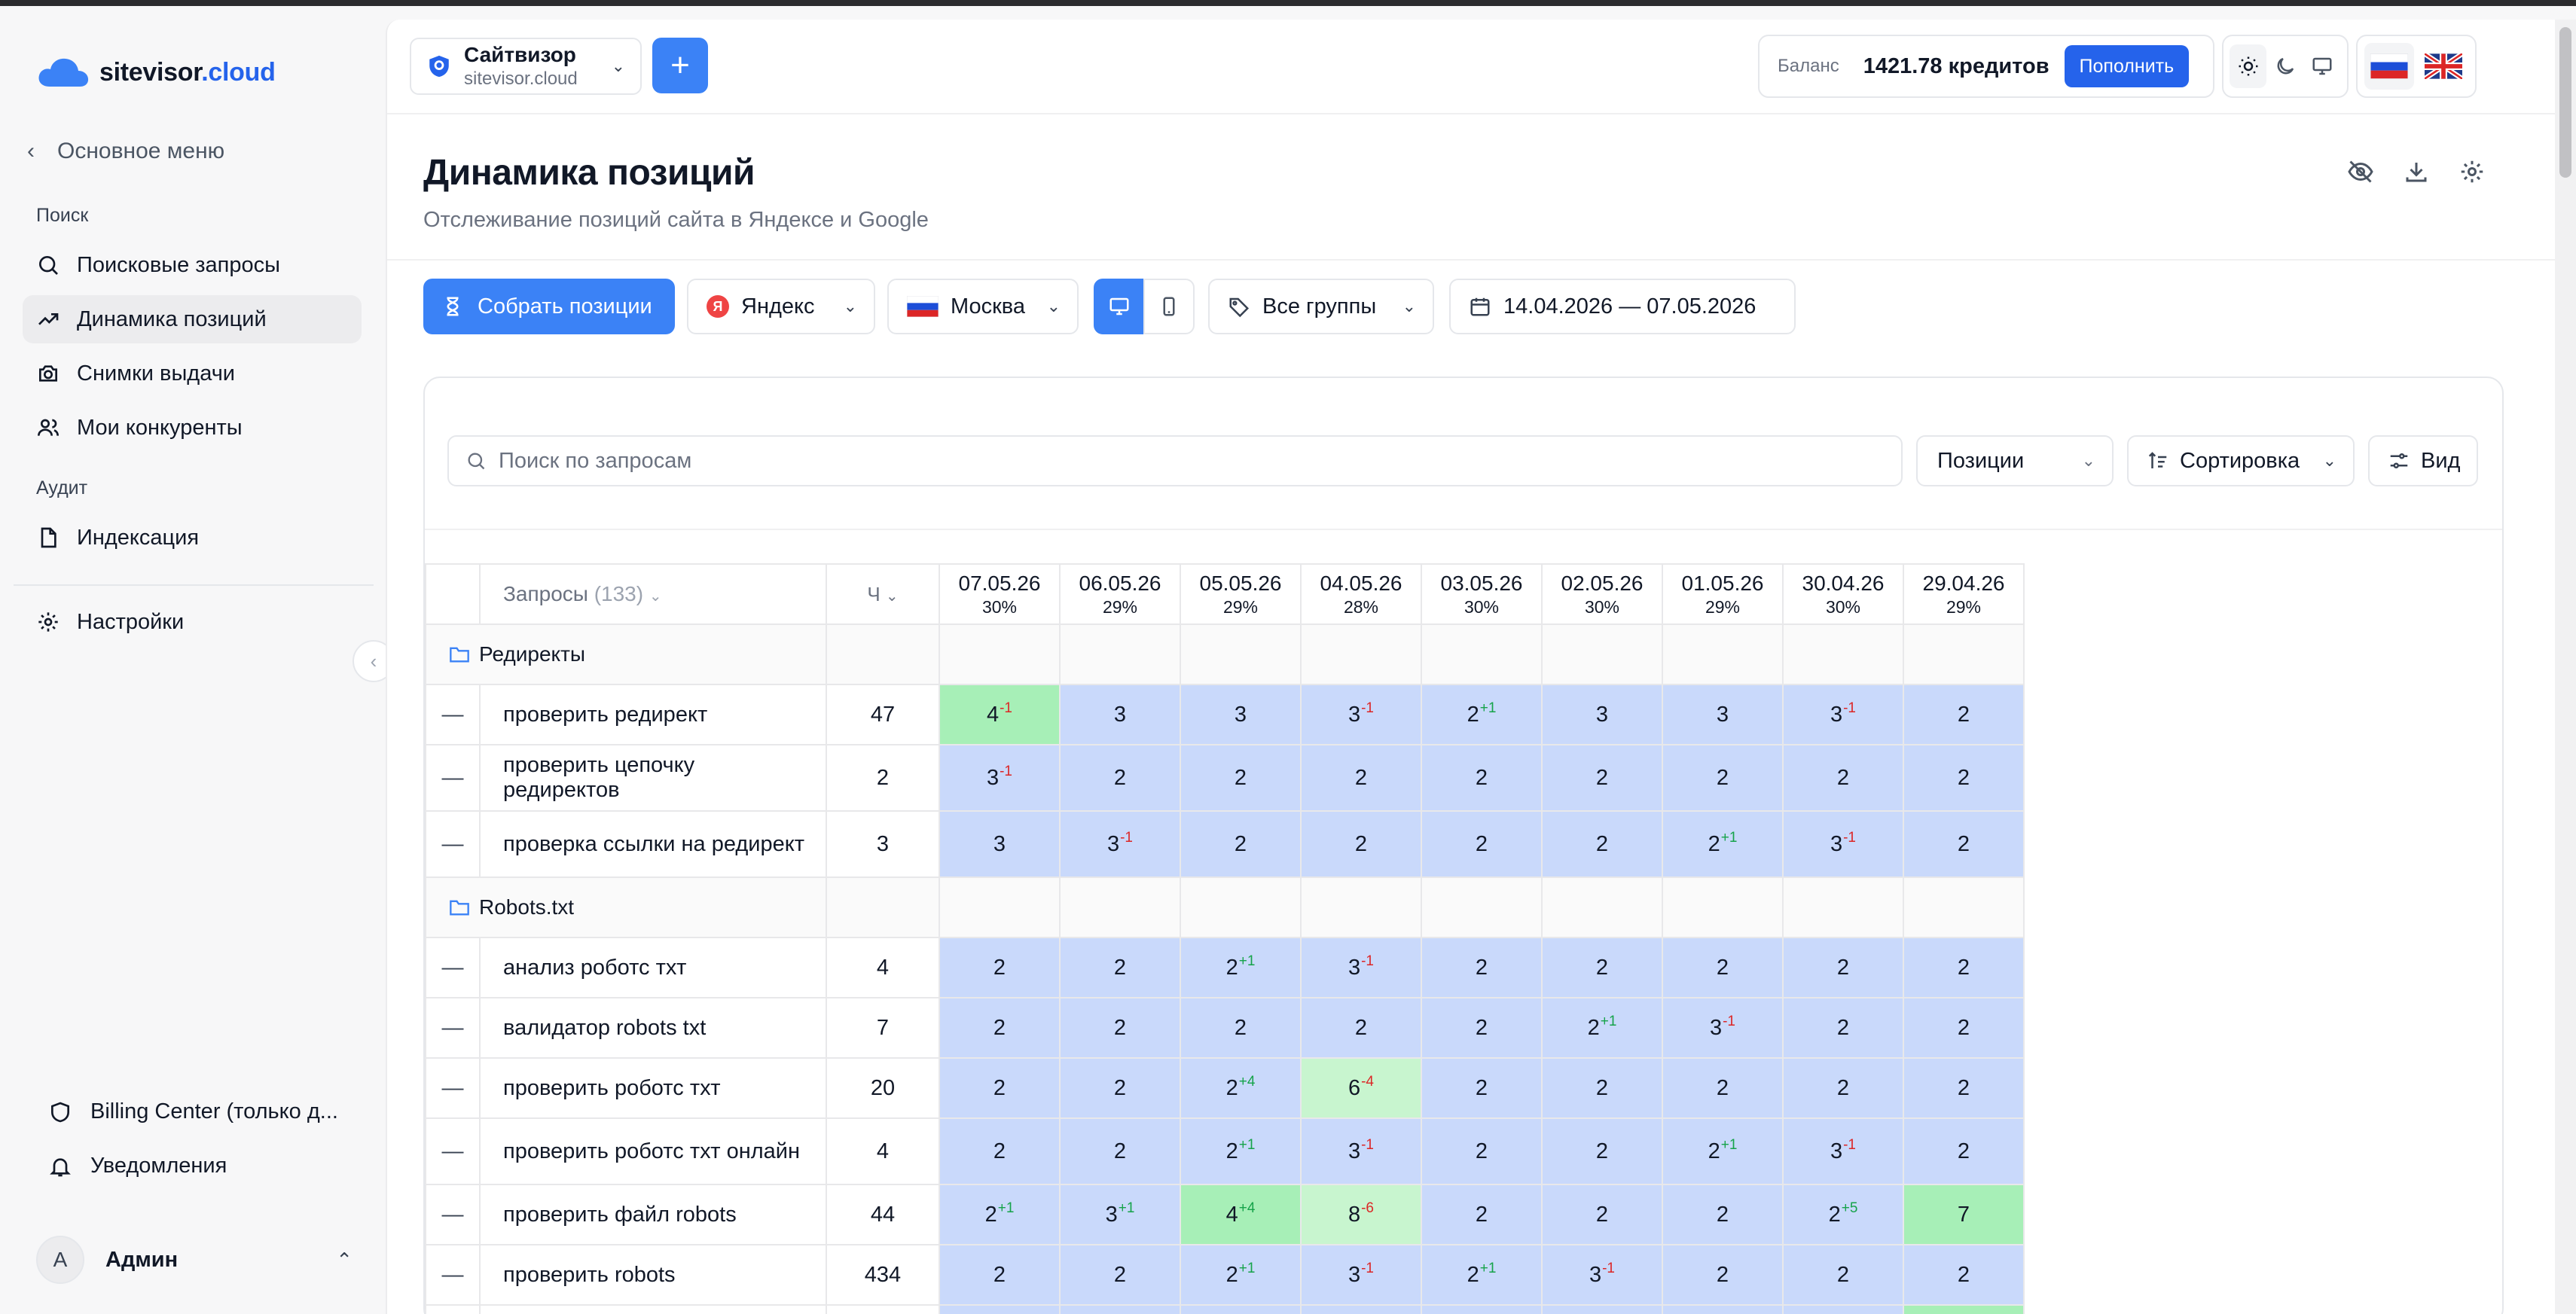  What do you see at coordinates (1000, 594) in the screenshot?
I see `date-column-header: 07.05.26 30%` at bounding box center [1000, 594].